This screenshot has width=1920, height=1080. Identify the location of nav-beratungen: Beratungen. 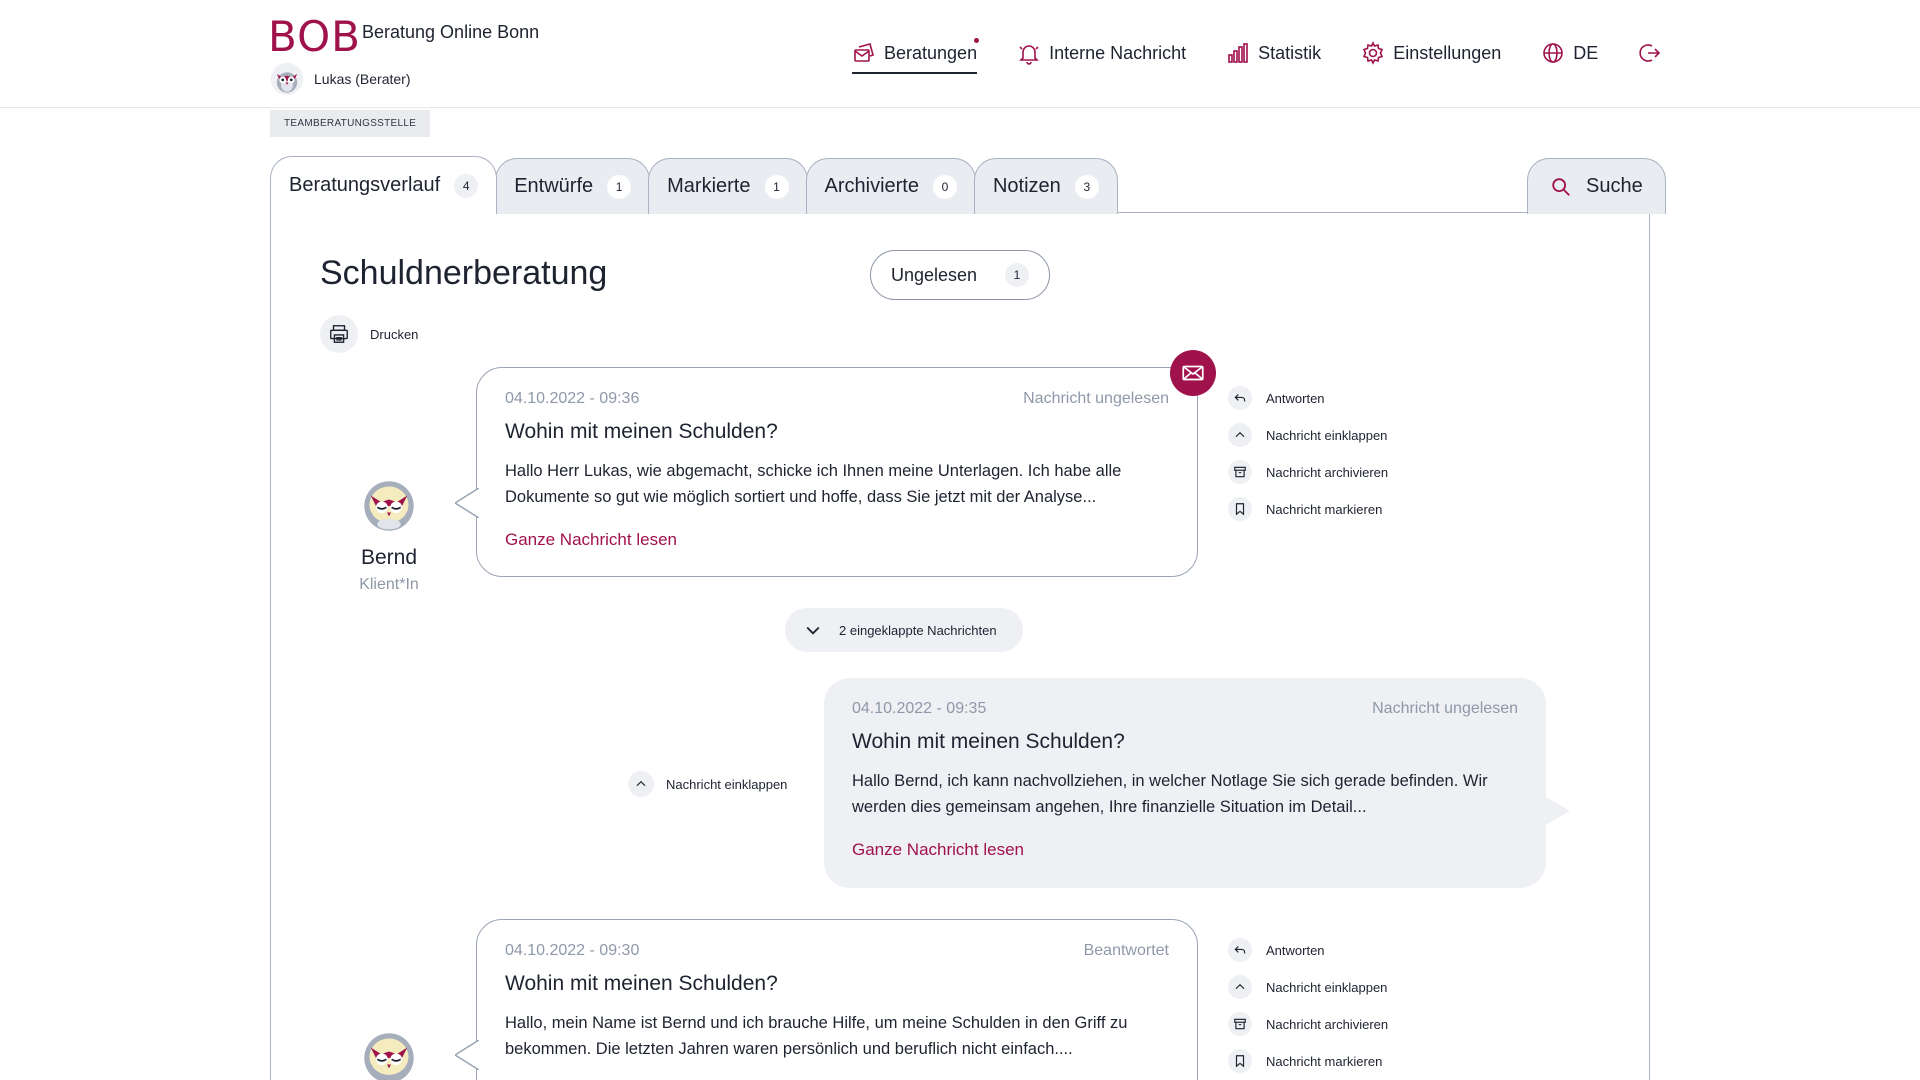
(916, 56).